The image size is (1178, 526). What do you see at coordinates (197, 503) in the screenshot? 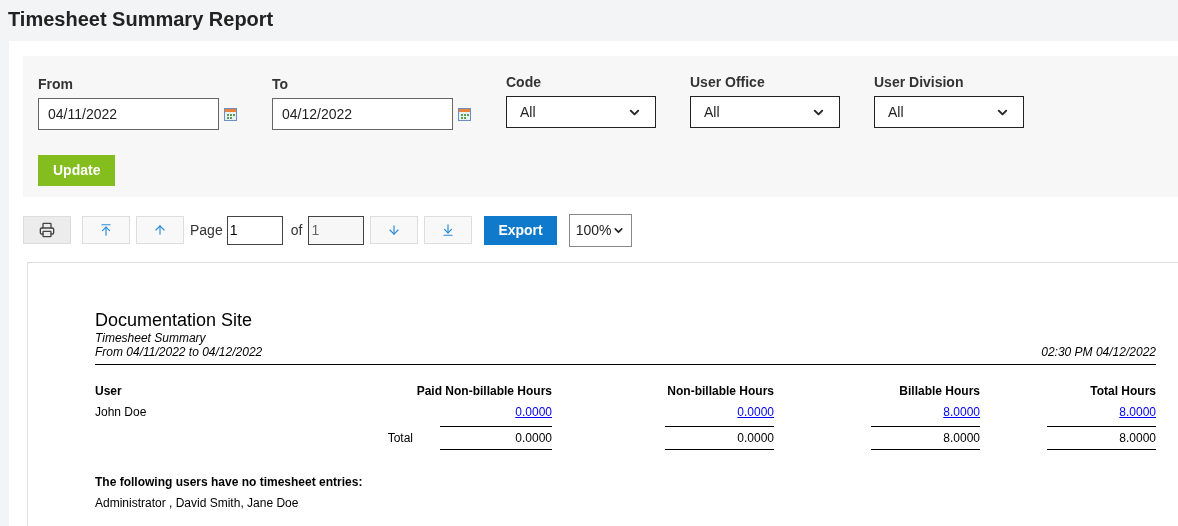
I see `no-entries-users: Administrator , David Smith, Jane Doe` at bounding box center [197, 503].